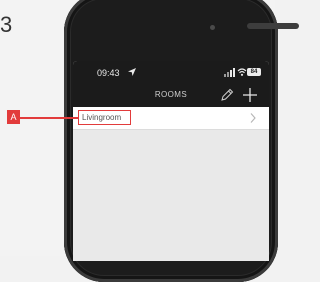 The height and width of the screenshot is (282, 320). I want to click on plus-icon, so click(250, 95).